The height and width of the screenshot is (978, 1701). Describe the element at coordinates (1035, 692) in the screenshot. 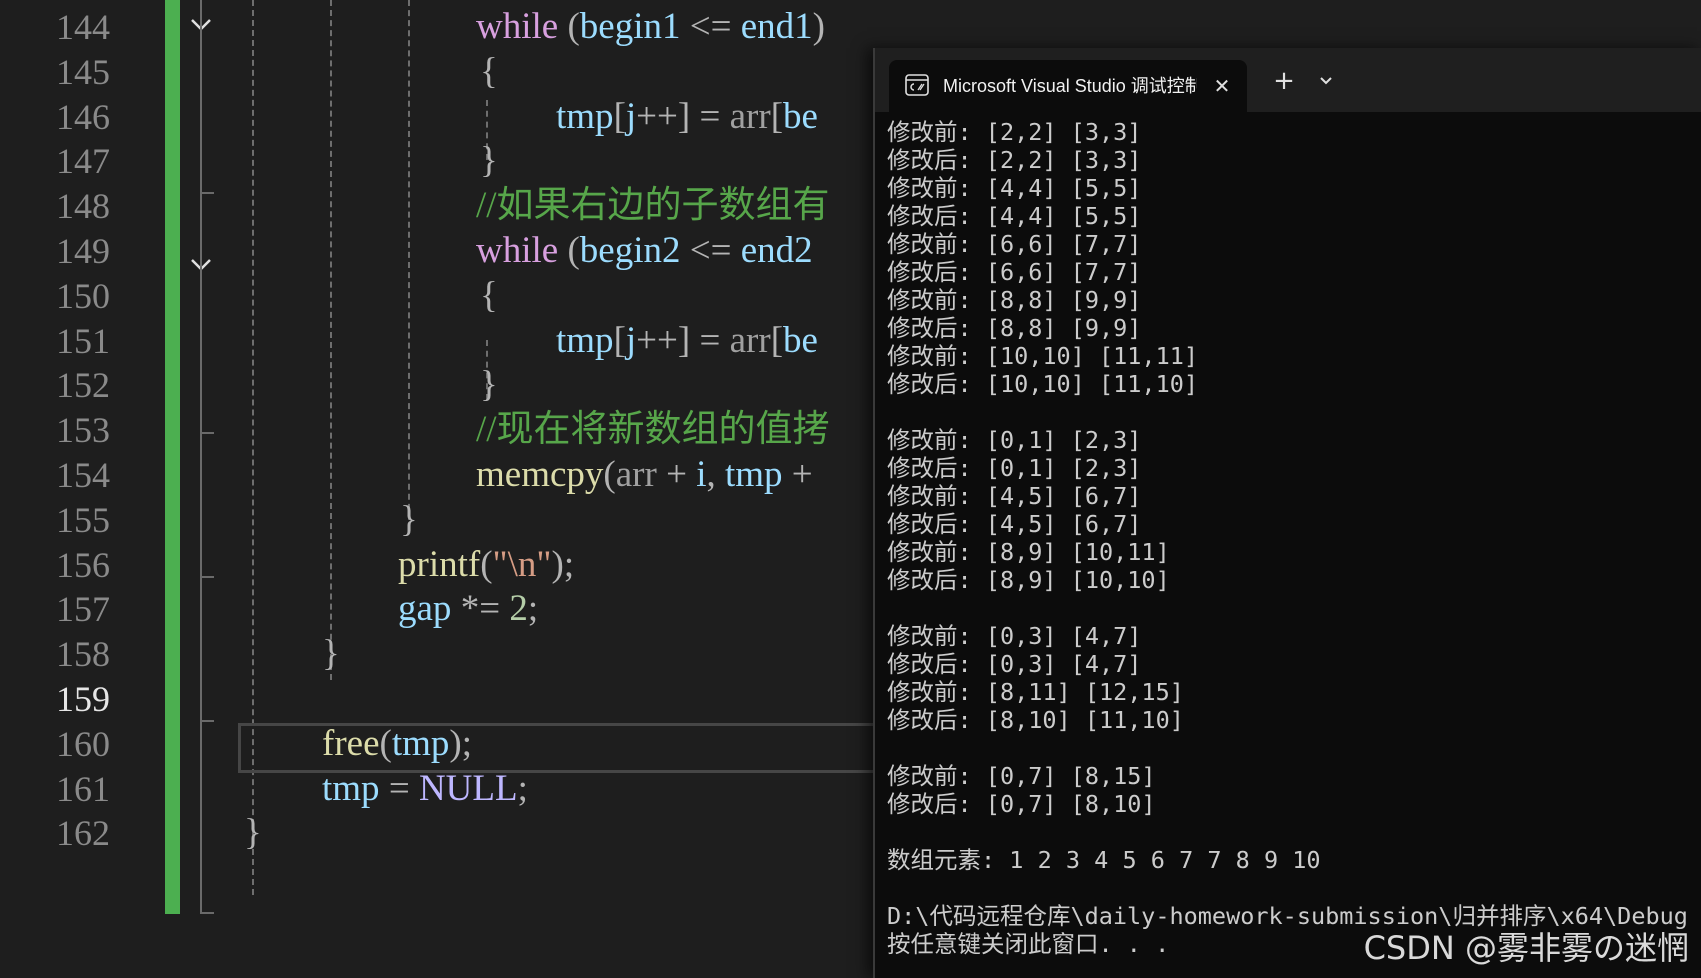

I see `console-line: 修改前: [8,11] [12,15]` at that location.